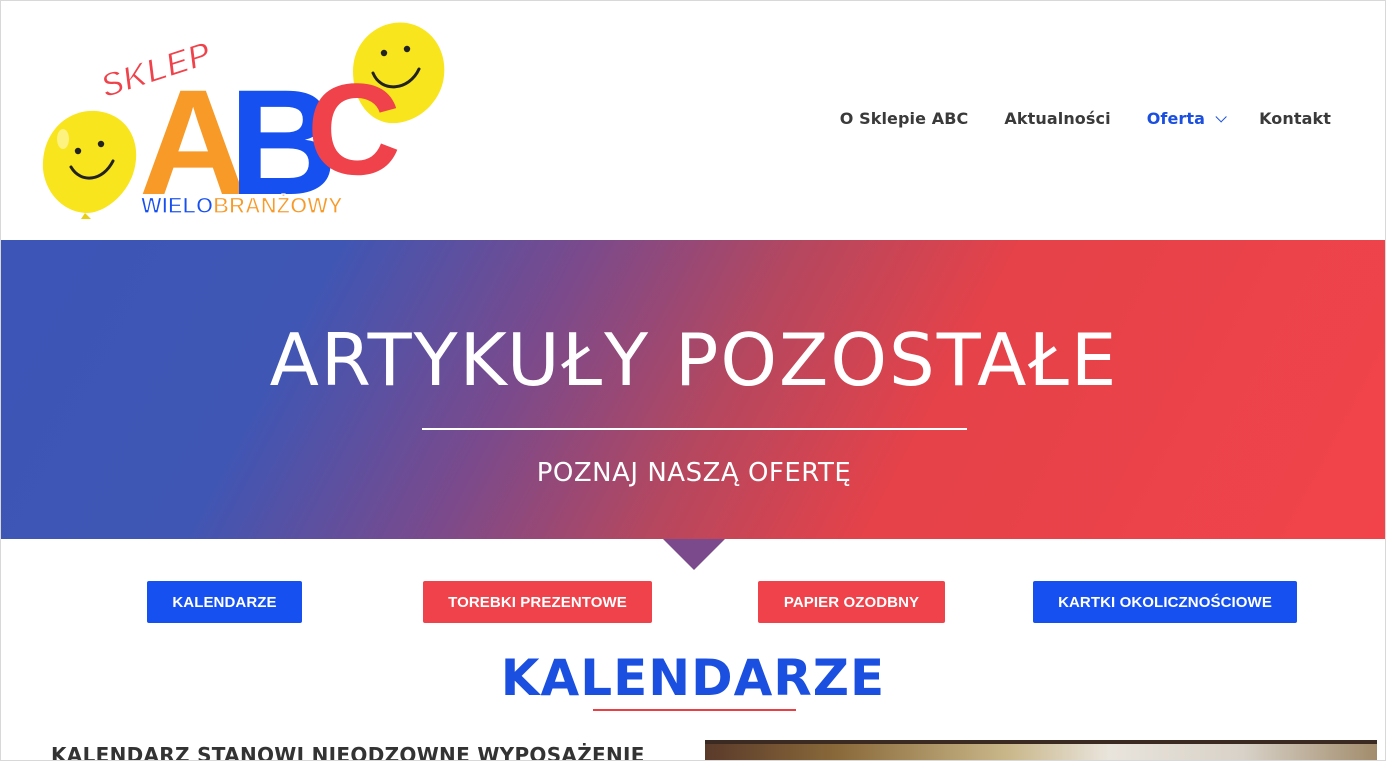 Image resolution: width=1386 pixels, height=761 pixels. I want to click on logo-letter-c: C, so click(354, 129).